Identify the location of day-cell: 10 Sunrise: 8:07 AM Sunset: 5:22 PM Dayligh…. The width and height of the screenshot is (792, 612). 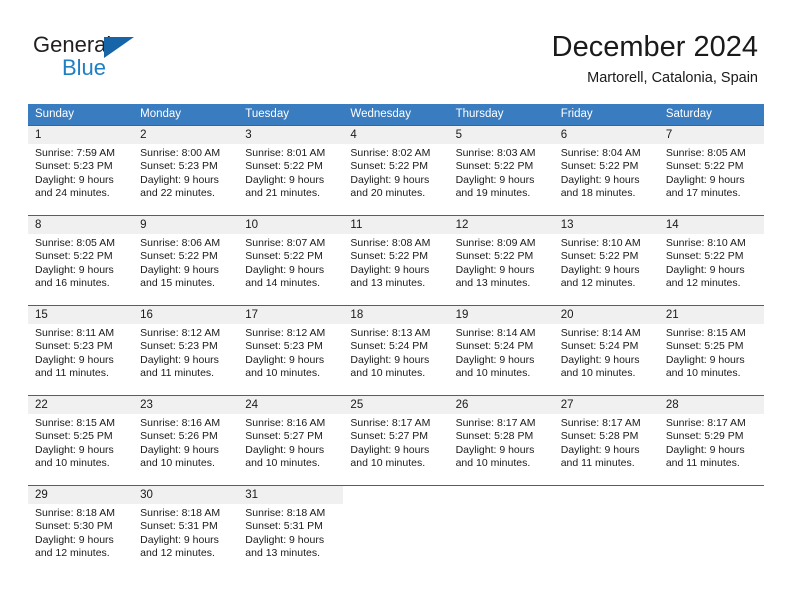
(291, 253).